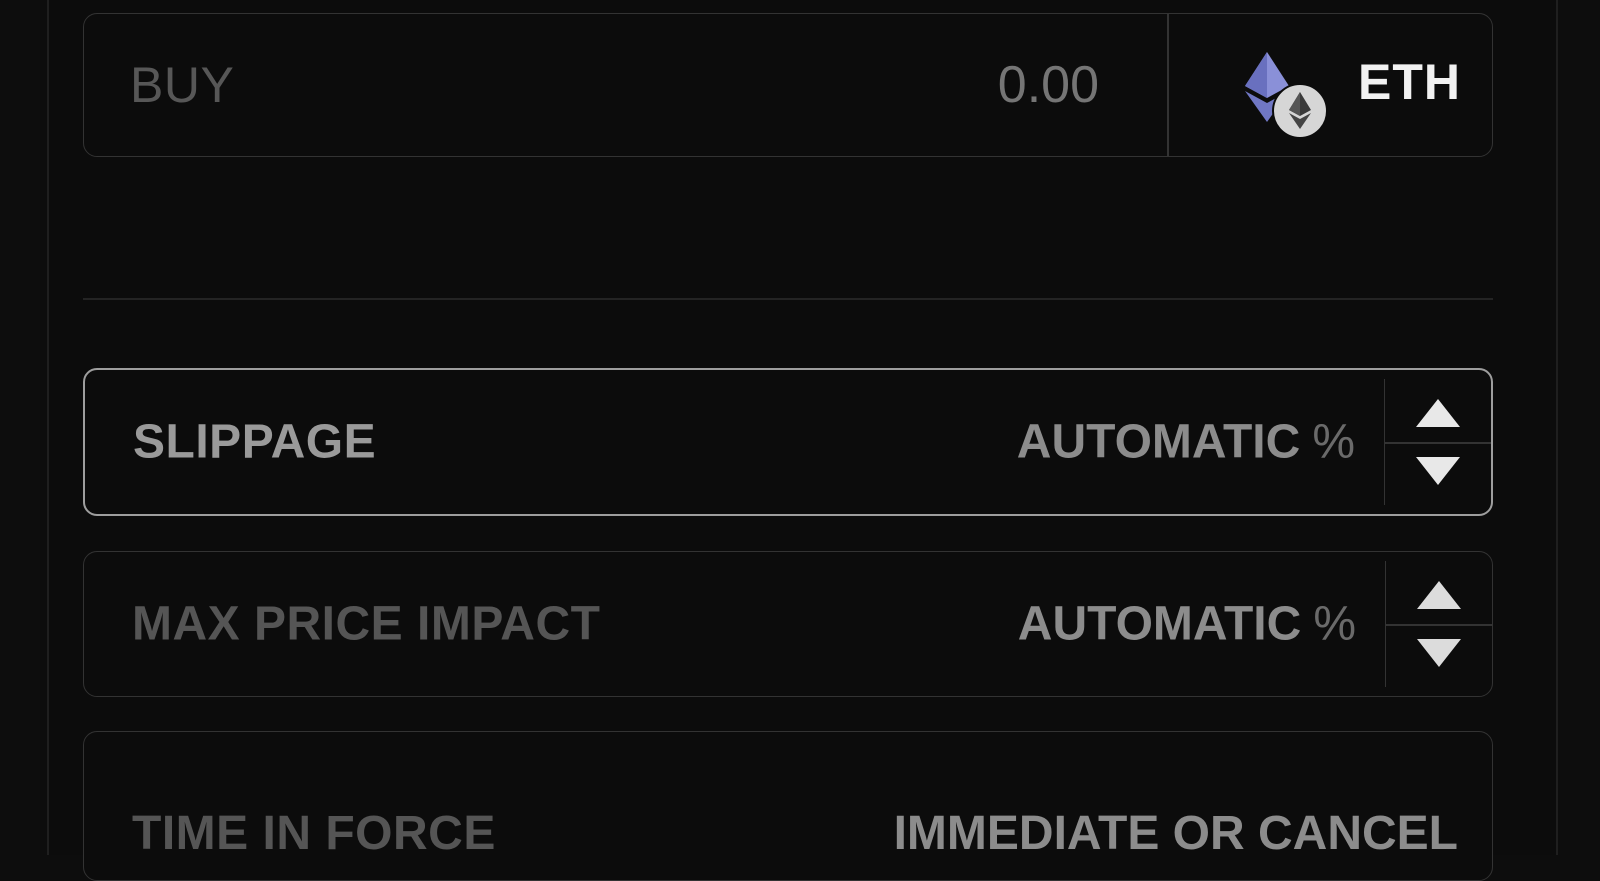  Describe the element at coordinates (314, 833) in the screenshot. I see `time-in-force-label: TIME IN FORCE` at that location.